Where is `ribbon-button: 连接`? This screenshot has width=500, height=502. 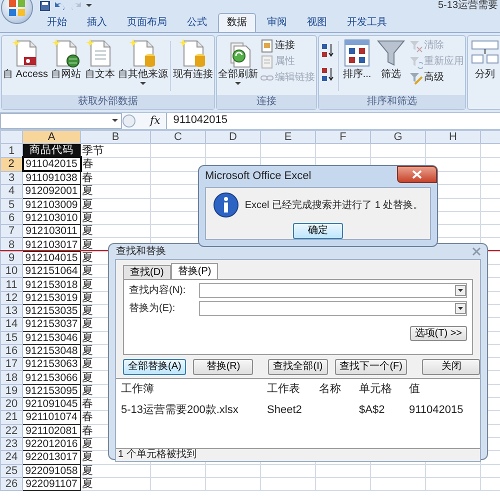
ribbon-button: 连接 is located at coordinates (288, 45).